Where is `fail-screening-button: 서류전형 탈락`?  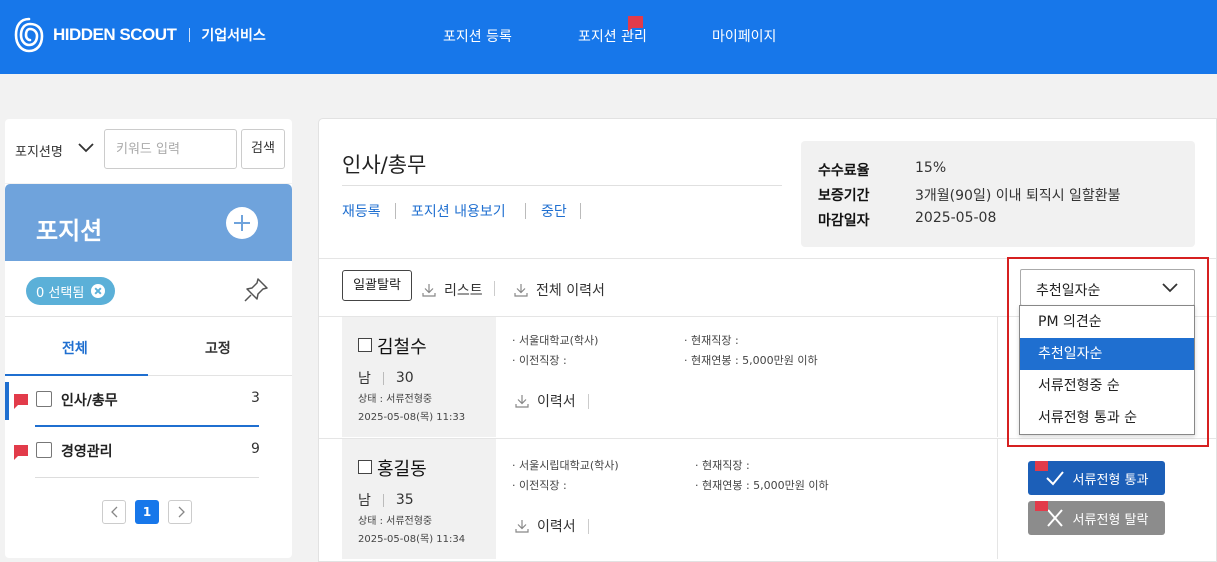
fail-screening-button: 서류전형 탈락 is located at coordinates (1096, 518).